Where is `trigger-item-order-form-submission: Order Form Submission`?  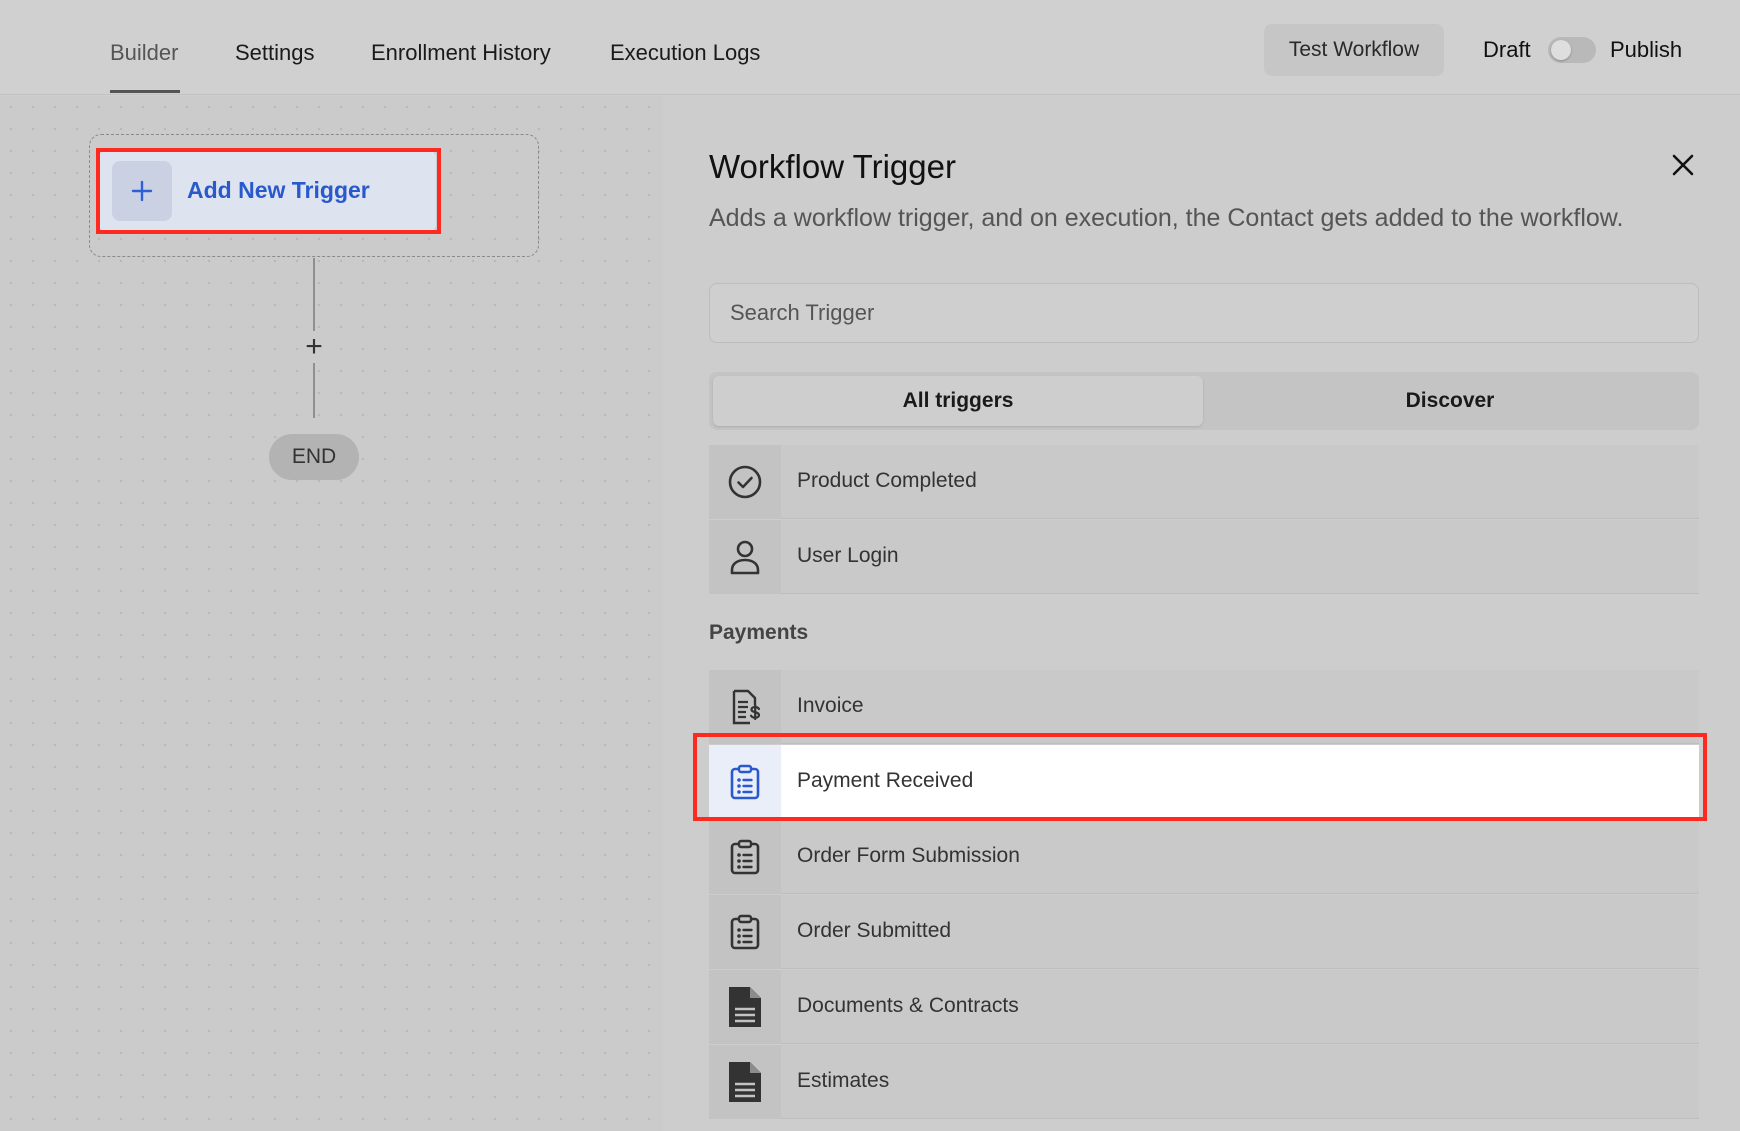 trigger-item-order-form-submission: Order Form Submission is located at coordinates (1204, 857).